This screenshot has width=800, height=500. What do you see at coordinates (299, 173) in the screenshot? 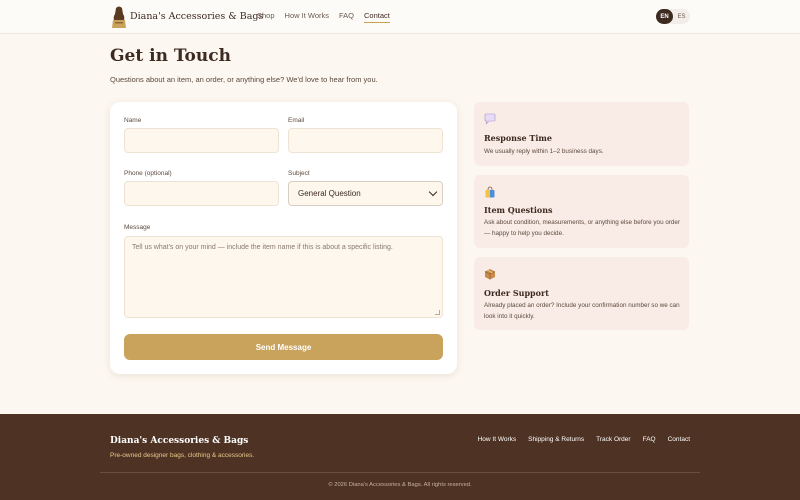
I see `subject-label: Subject` at bounding box center [299, 173].